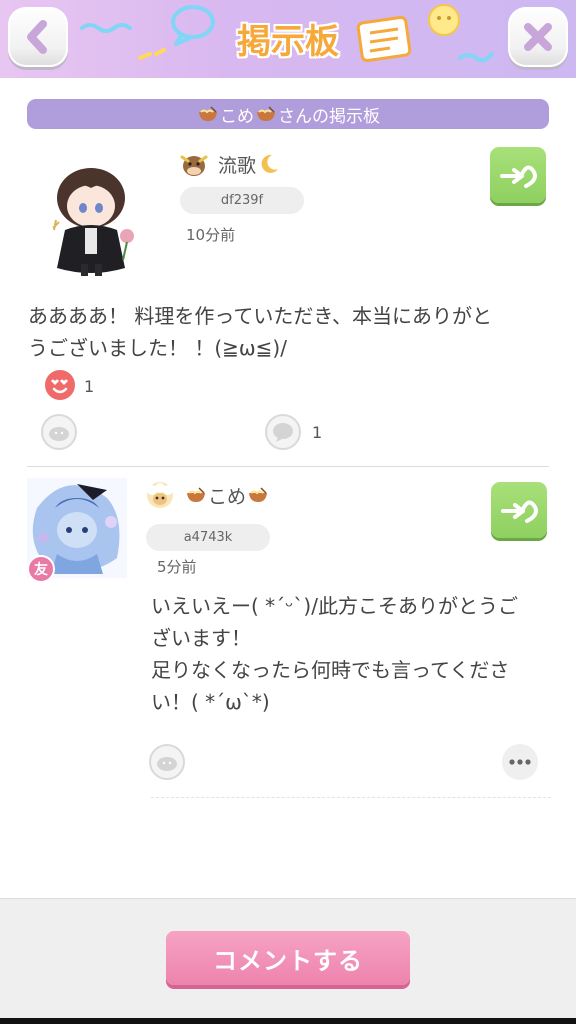  I want to click on sheep-badge-icon, so click(160, 495).